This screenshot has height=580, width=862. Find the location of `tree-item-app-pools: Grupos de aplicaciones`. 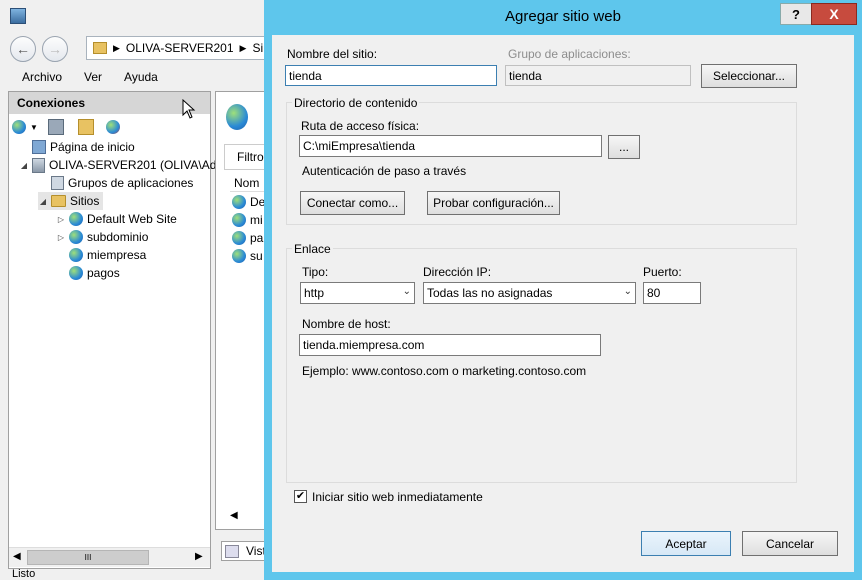

tree-item-app-pools: Grupos de aplicaciones is located at coordinates (115, 183).